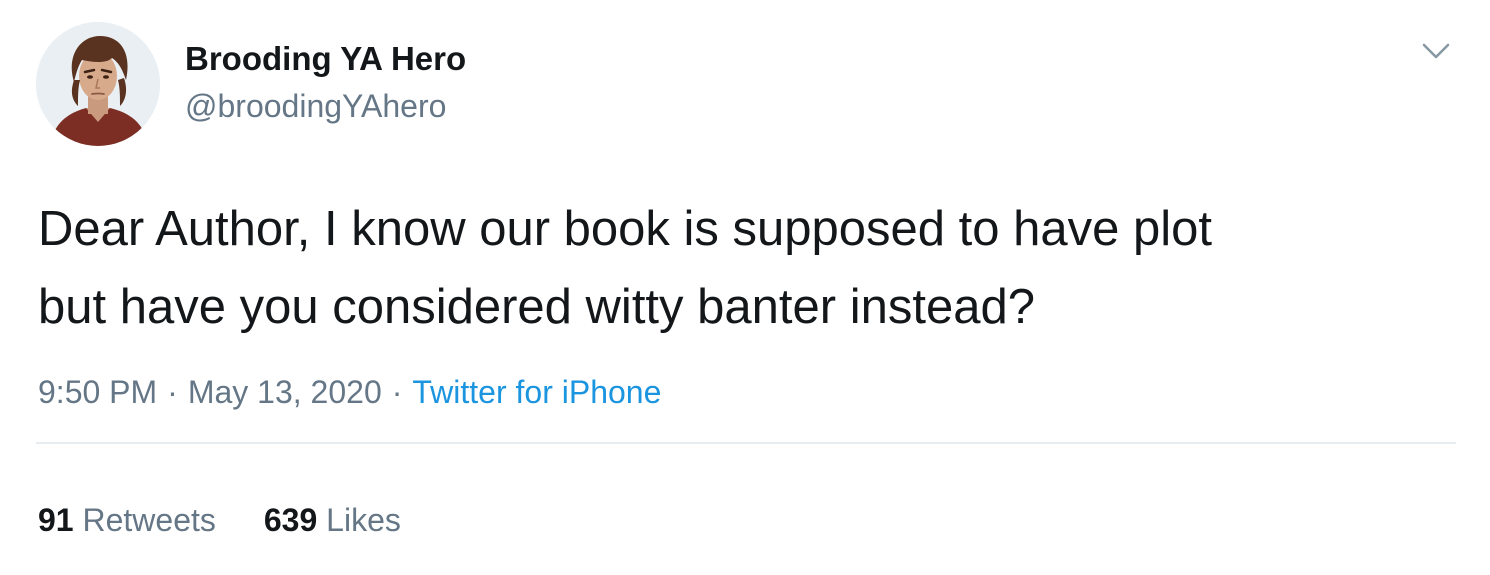 The height and width of the screenshot is (575, 1490). I want to click on avatar, so click(98, 84).